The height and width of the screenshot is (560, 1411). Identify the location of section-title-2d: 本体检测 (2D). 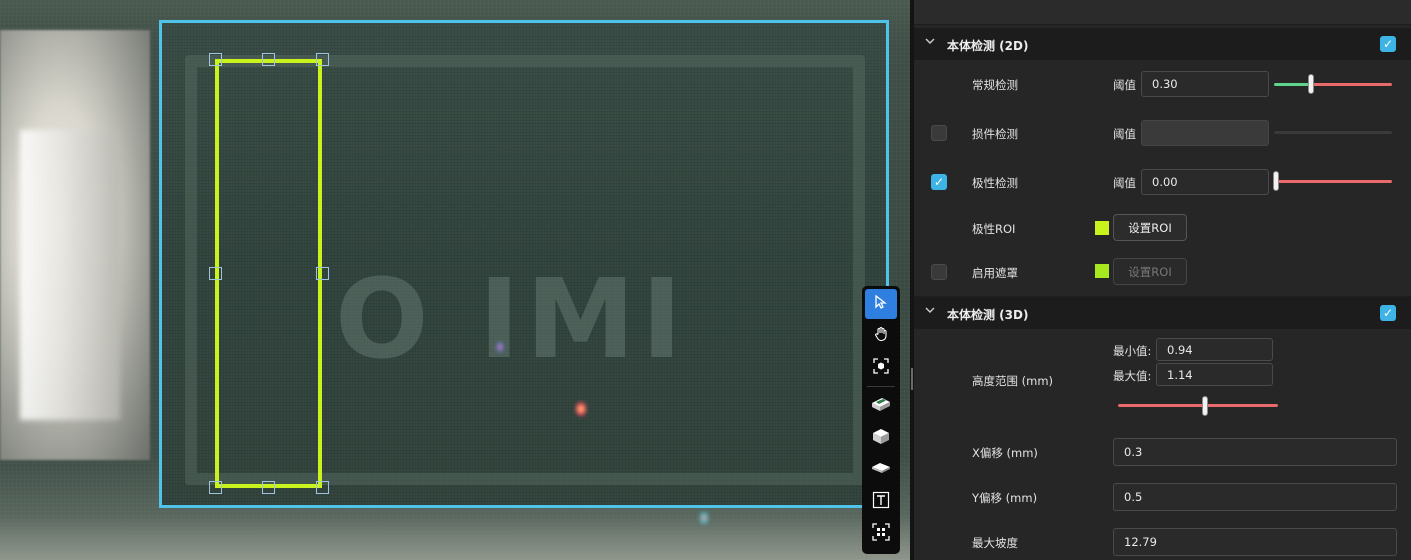
(988, 46).